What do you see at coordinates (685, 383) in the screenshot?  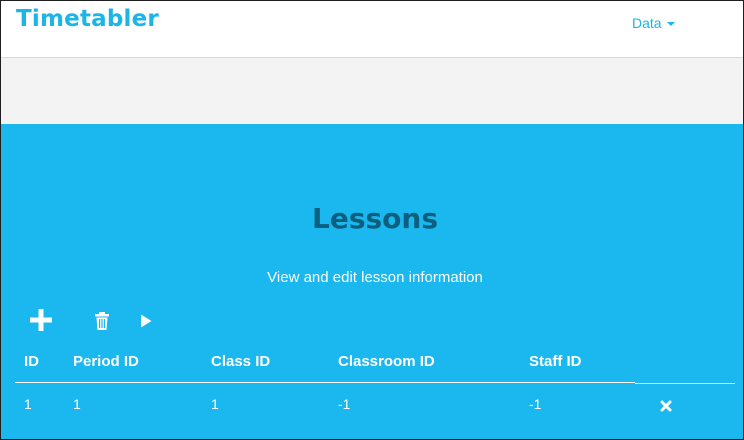 I see `table-header-divider-extension` at bounding box center [685, 383].